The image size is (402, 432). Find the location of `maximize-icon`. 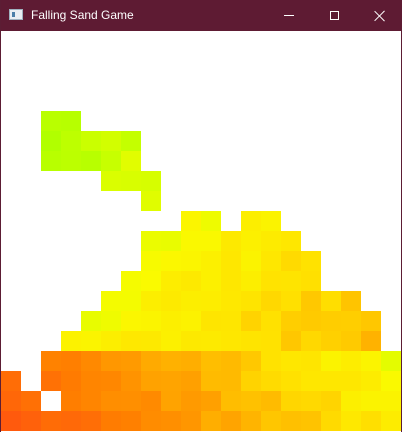

maximize-icon is located at coordinates (334, 15).